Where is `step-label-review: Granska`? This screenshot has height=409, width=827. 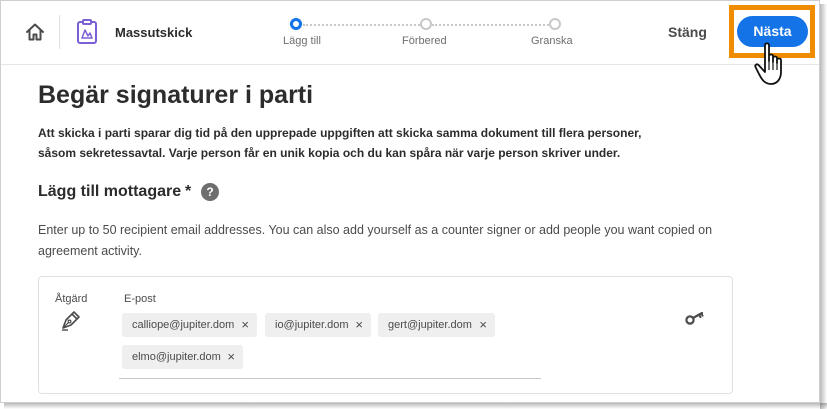
step-label-review: Granska is located at coordinates (552, 41).